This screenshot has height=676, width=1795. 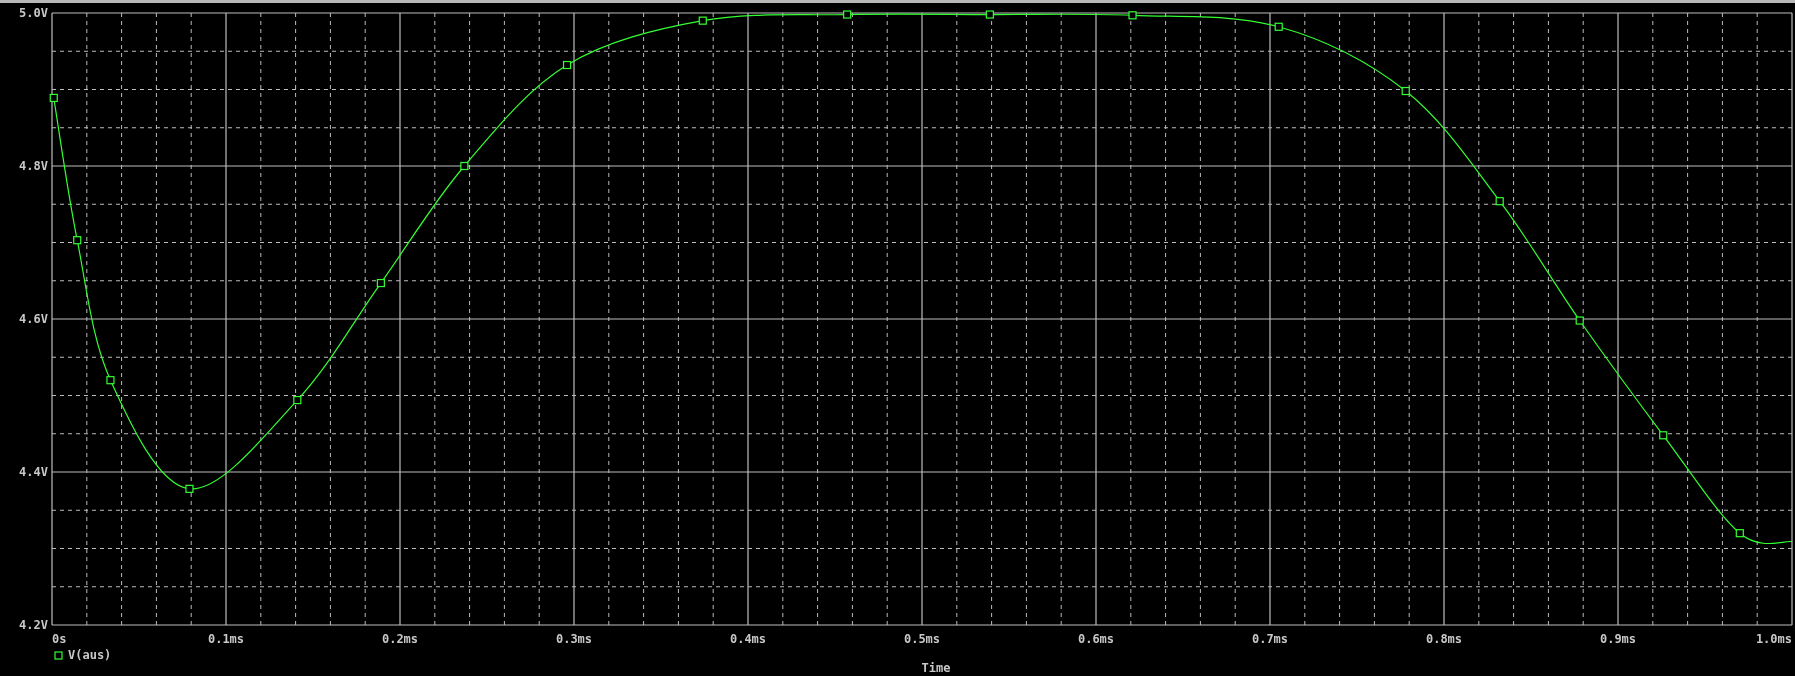 What do you see at coordinates (90, 655) in the screenshot?
I see `legend-label: V(aus)` at bounding box center [90, 655].